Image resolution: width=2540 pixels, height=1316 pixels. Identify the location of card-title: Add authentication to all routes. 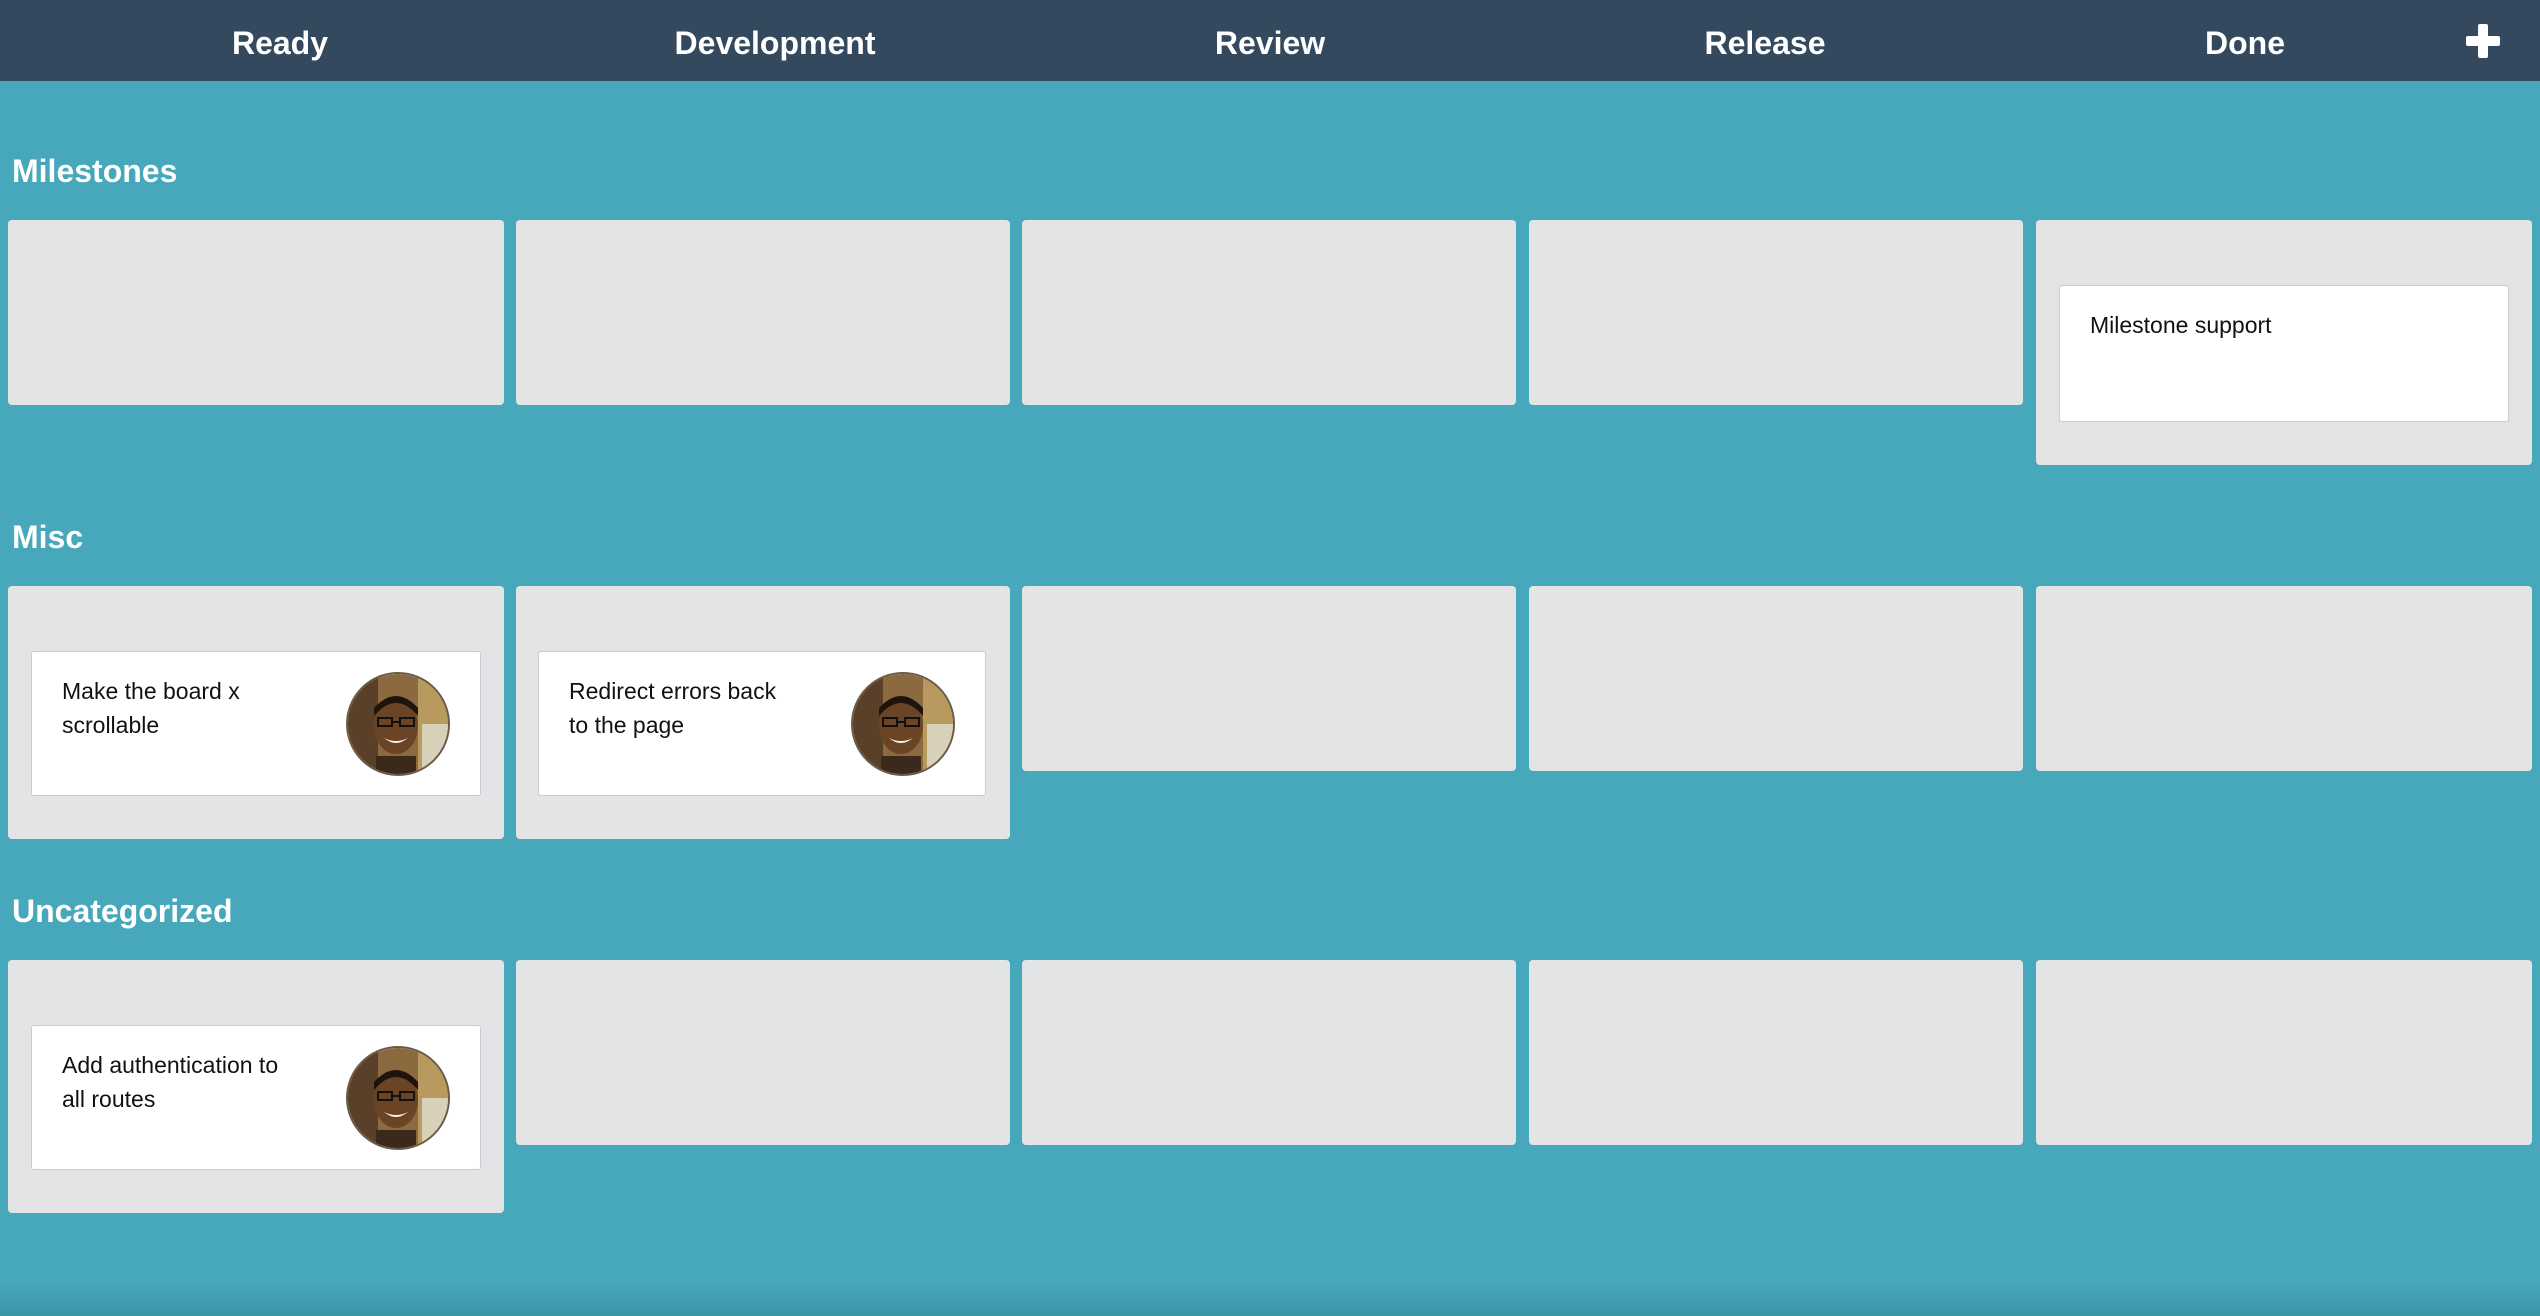
(170, 1082).